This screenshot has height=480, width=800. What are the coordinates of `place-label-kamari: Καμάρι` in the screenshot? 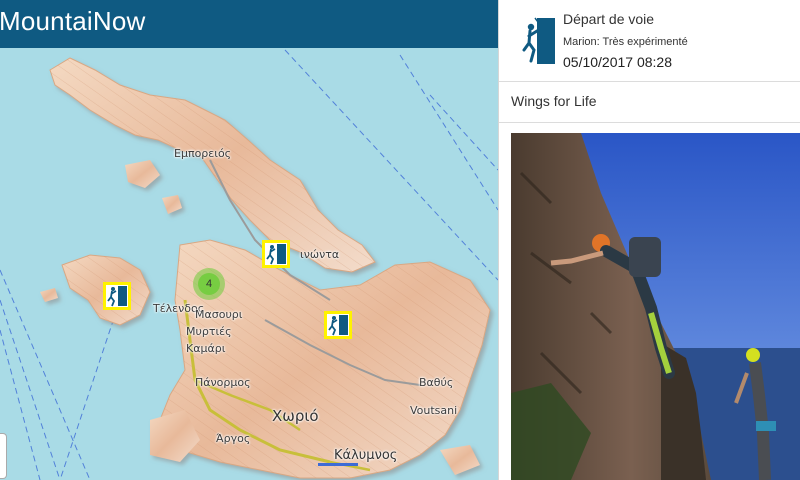 It's located at (206, 348).